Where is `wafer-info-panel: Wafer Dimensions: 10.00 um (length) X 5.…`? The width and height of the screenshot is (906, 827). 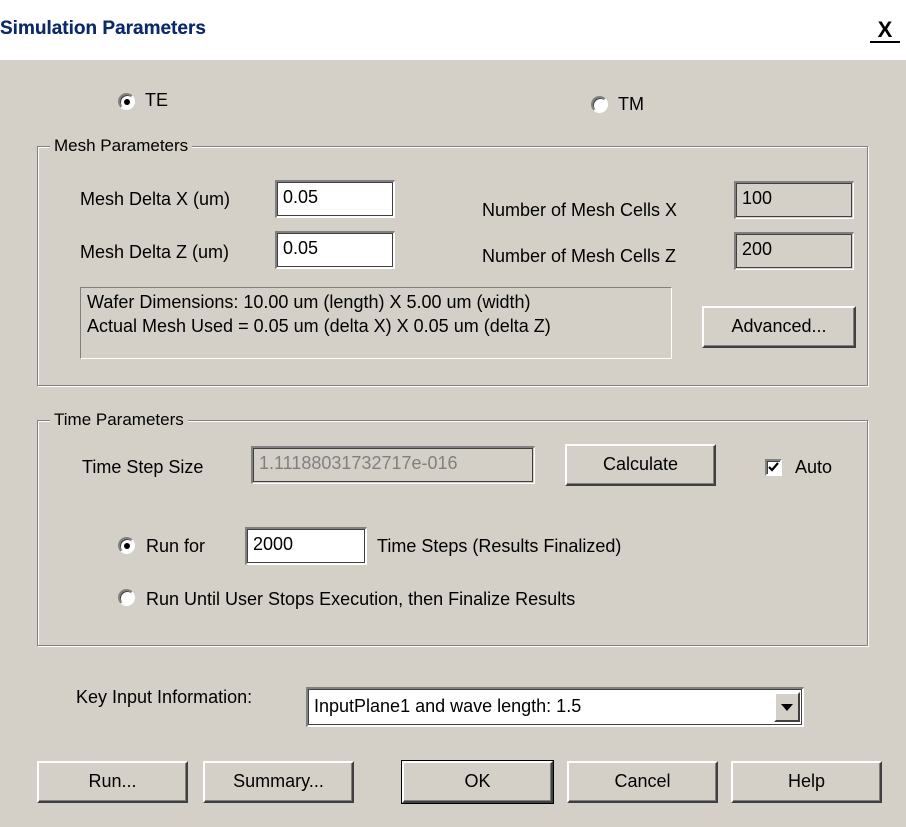 wafer-info-panel: Wafer Dimensions: 10.00 um (length) X 5.… is located at coordinates (376, 323).